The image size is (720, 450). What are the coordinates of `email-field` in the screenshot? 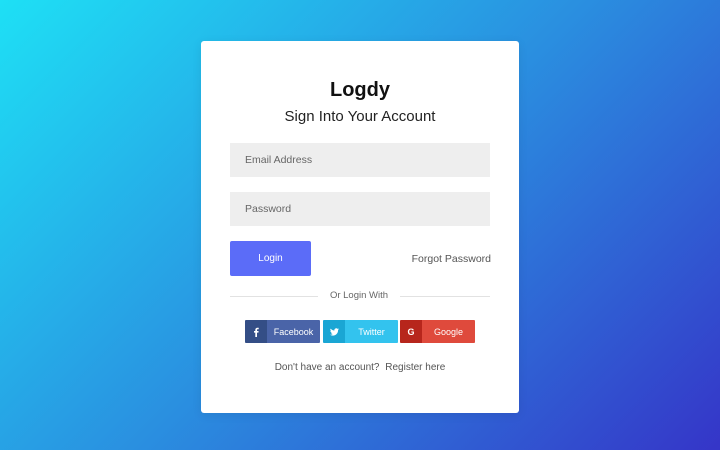 It's located at (360, 160).